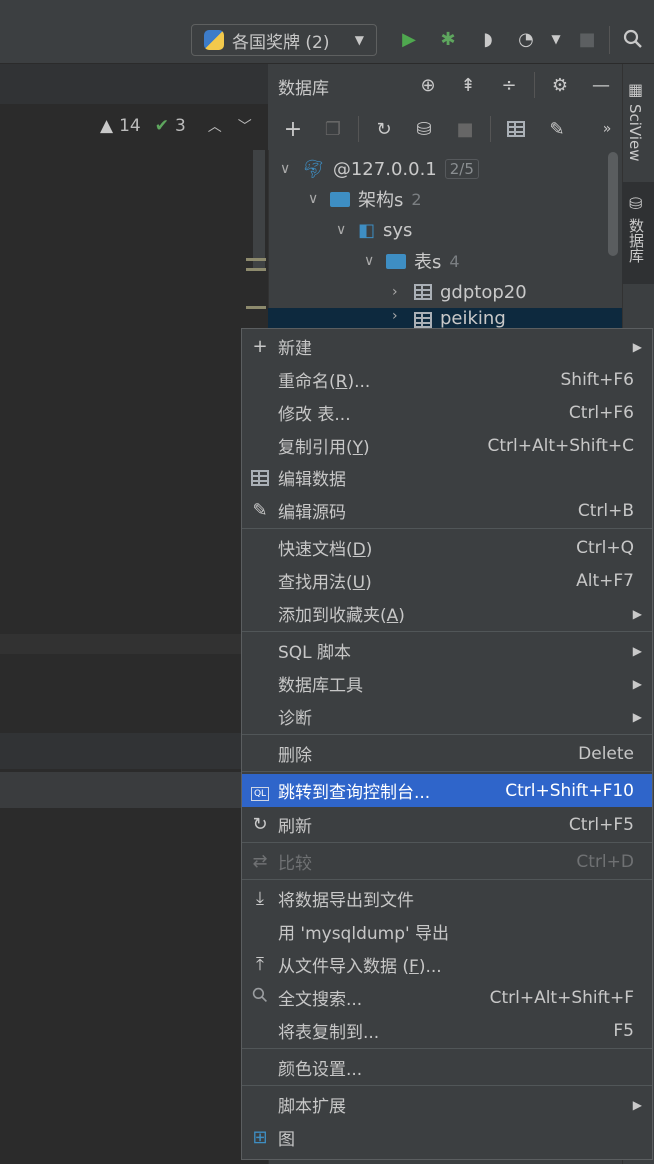  Describe the element at coordinates (560, 85) in the screenshot. I see `gear-icon: ⚙` at that location.